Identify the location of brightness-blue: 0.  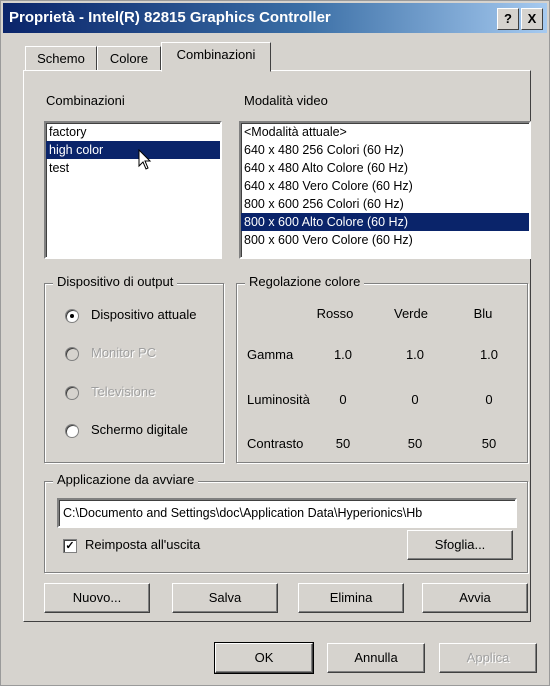
(489, 399).